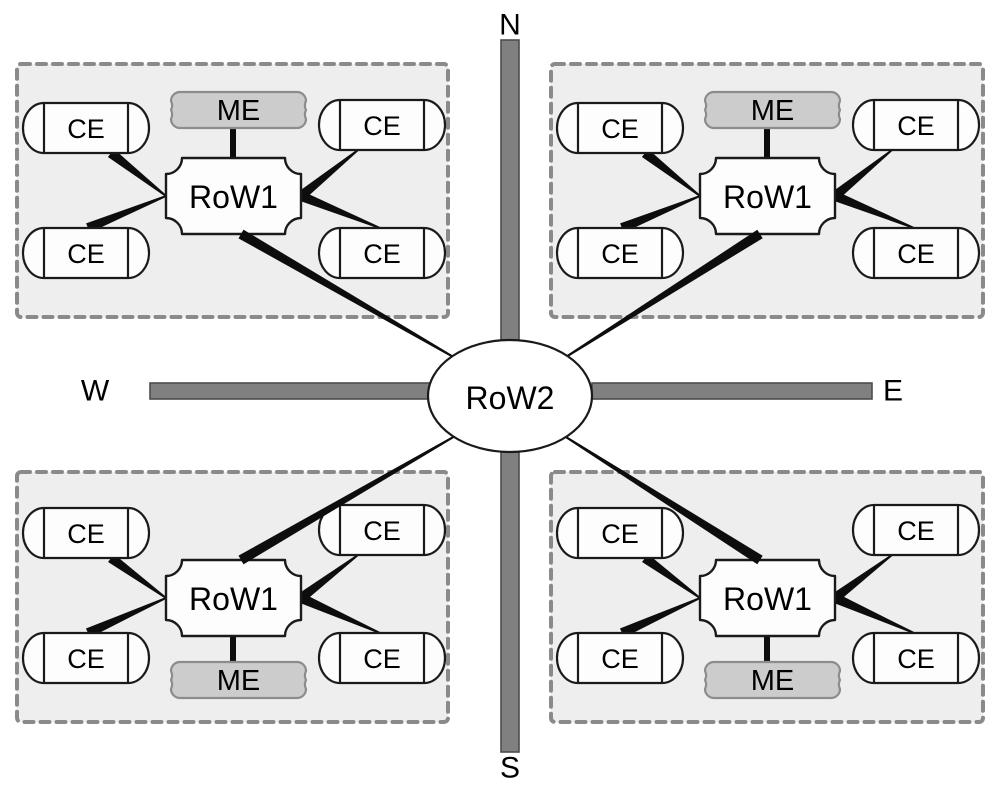 Image resolution: width=1000 pixels, height=790 pixels. I want to click on center-router-group: RoW2, so click(510, 396).